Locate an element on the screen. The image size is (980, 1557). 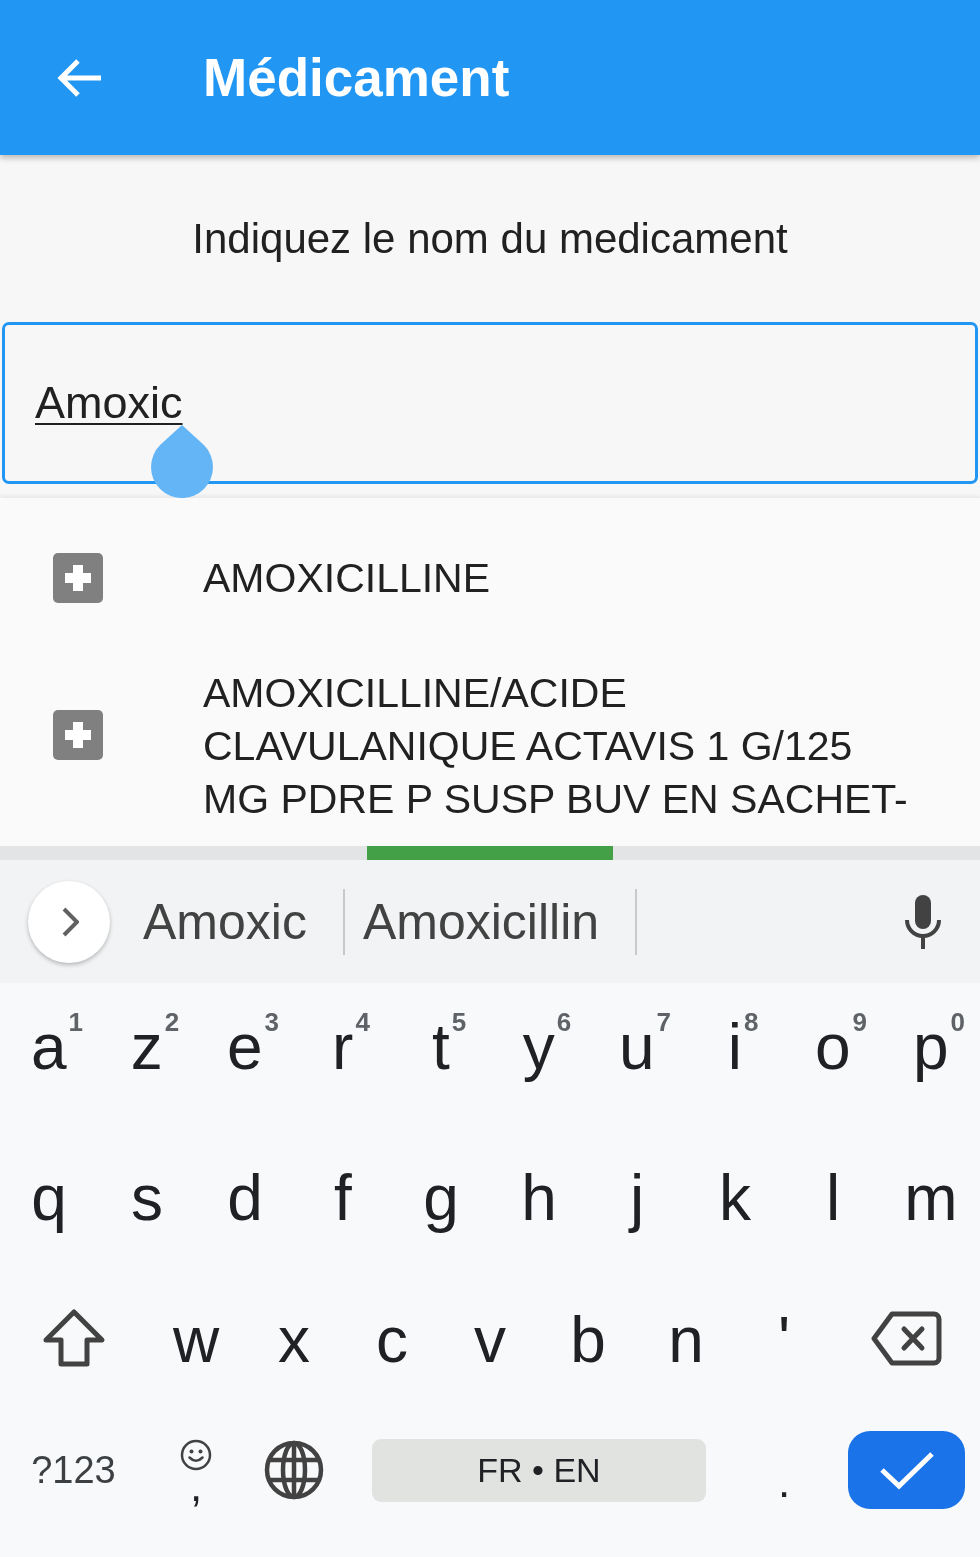
backspace-icon is located at coordinates (906, 1338).